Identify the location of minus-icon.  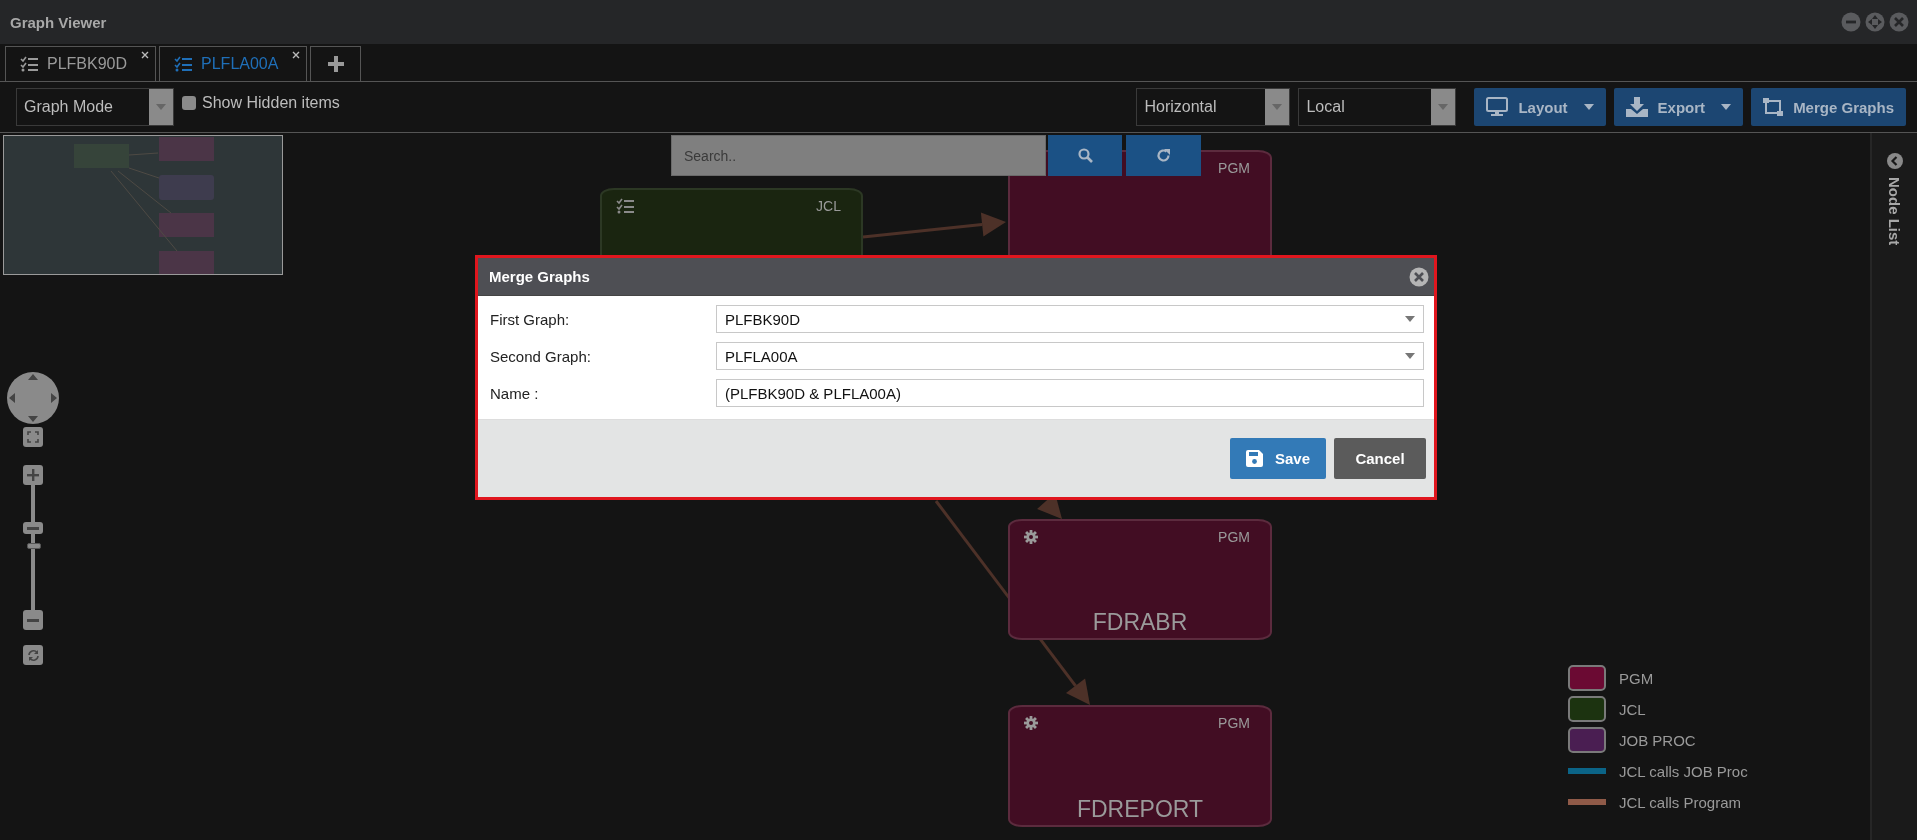
(33, 620).